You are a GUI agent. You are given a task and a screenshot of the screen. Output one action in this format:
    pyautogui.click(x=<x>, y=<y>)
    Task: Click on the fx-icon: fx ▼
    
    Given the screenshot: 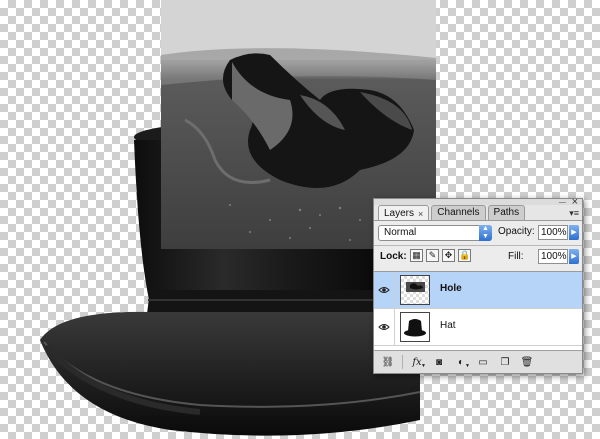 What is the action you would take?
    pyautogui.click(x=417, y=362)
    